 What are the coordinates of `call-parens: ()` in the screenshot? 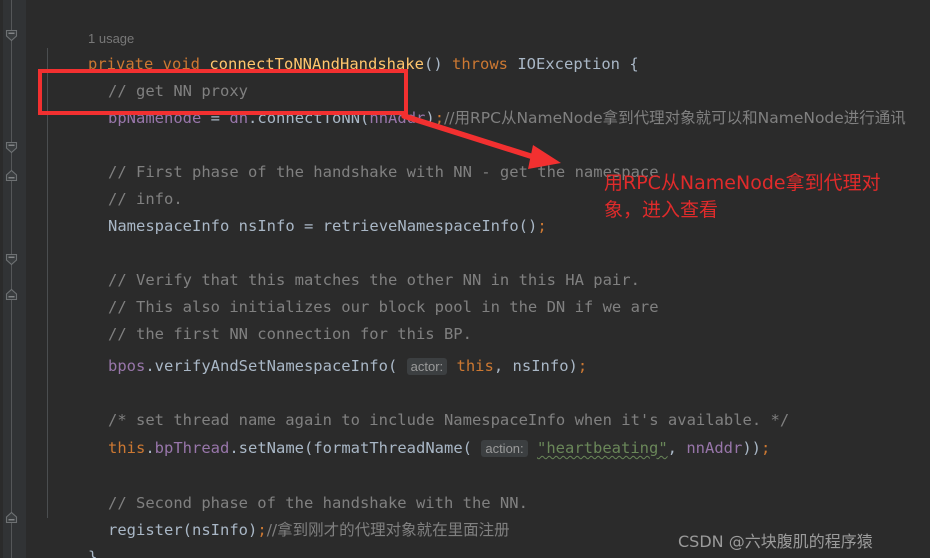 It's located at (528, 226).